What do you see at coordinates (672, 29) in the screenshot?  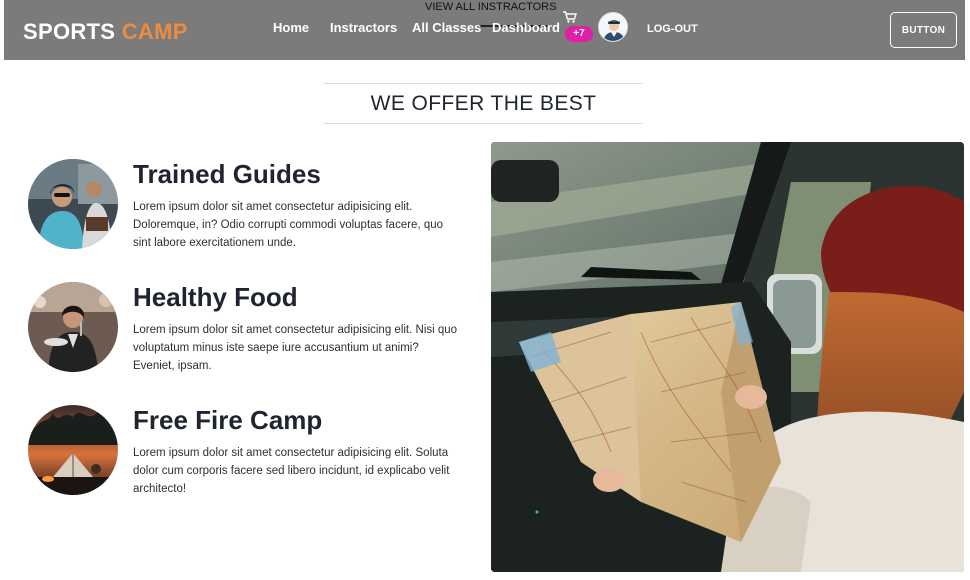 I see `logout-link: LOG-OUT` at bounding box center [672, 29].